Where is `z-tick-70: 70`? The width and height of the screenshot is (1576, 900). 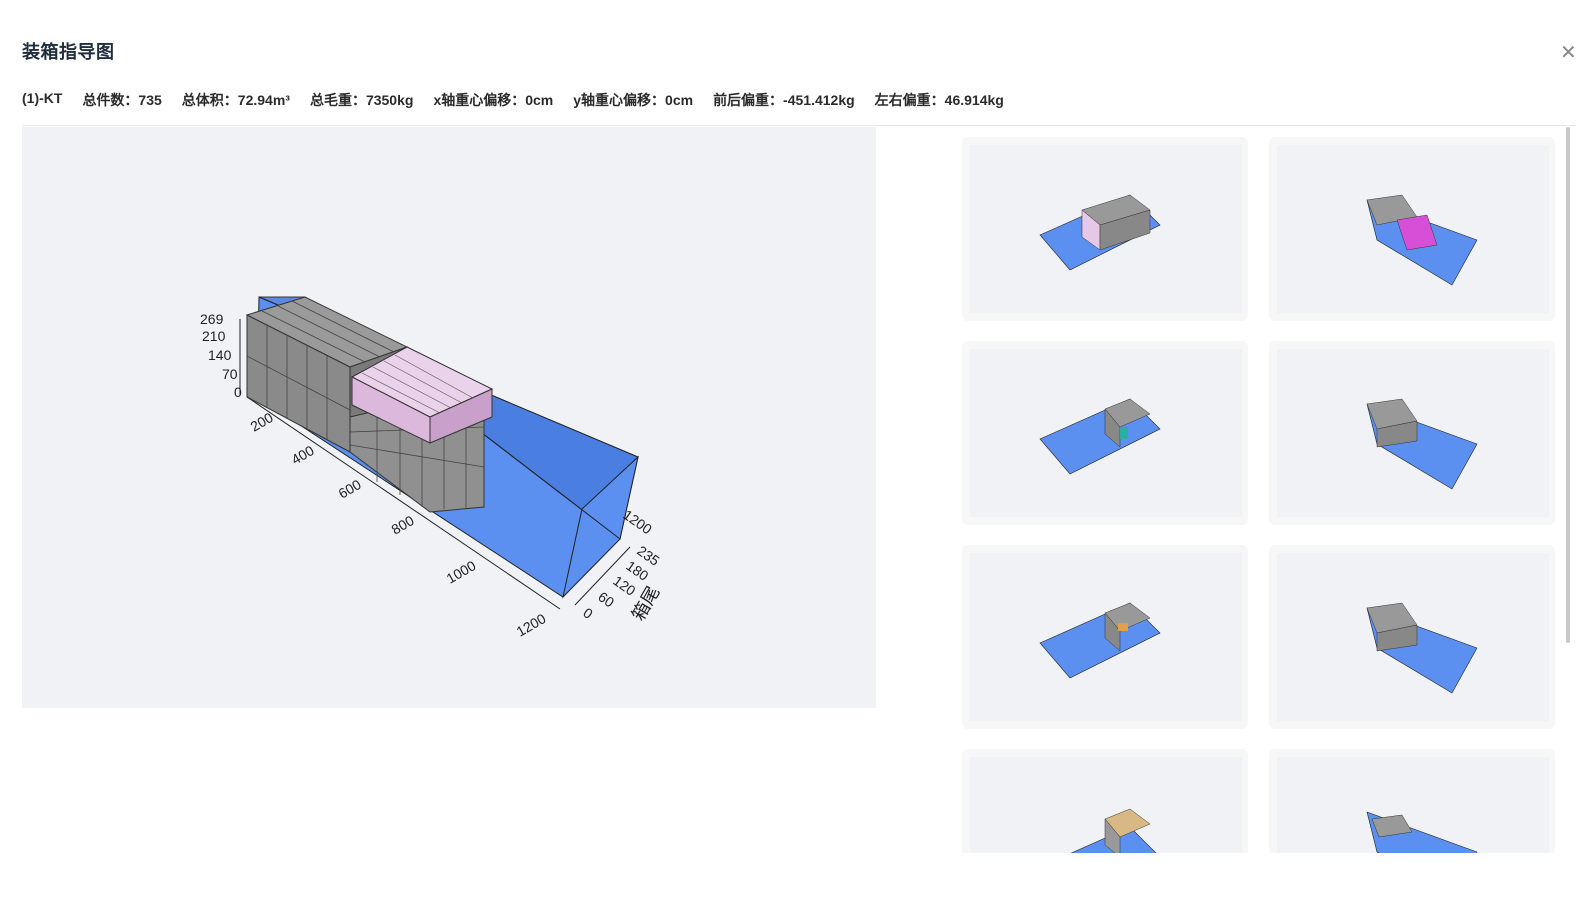
z-tick-70: 70 is located at coordinates (230, 374).